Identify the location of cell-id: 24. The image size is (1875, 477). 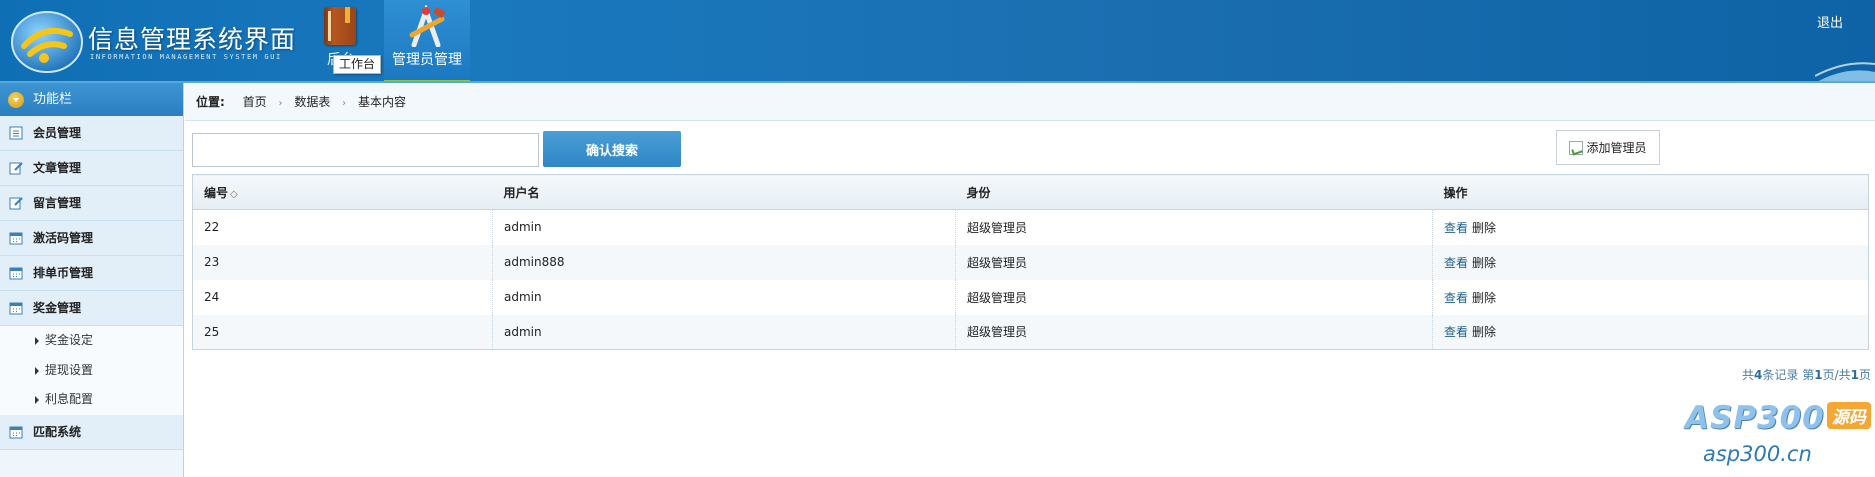
(342, 297).